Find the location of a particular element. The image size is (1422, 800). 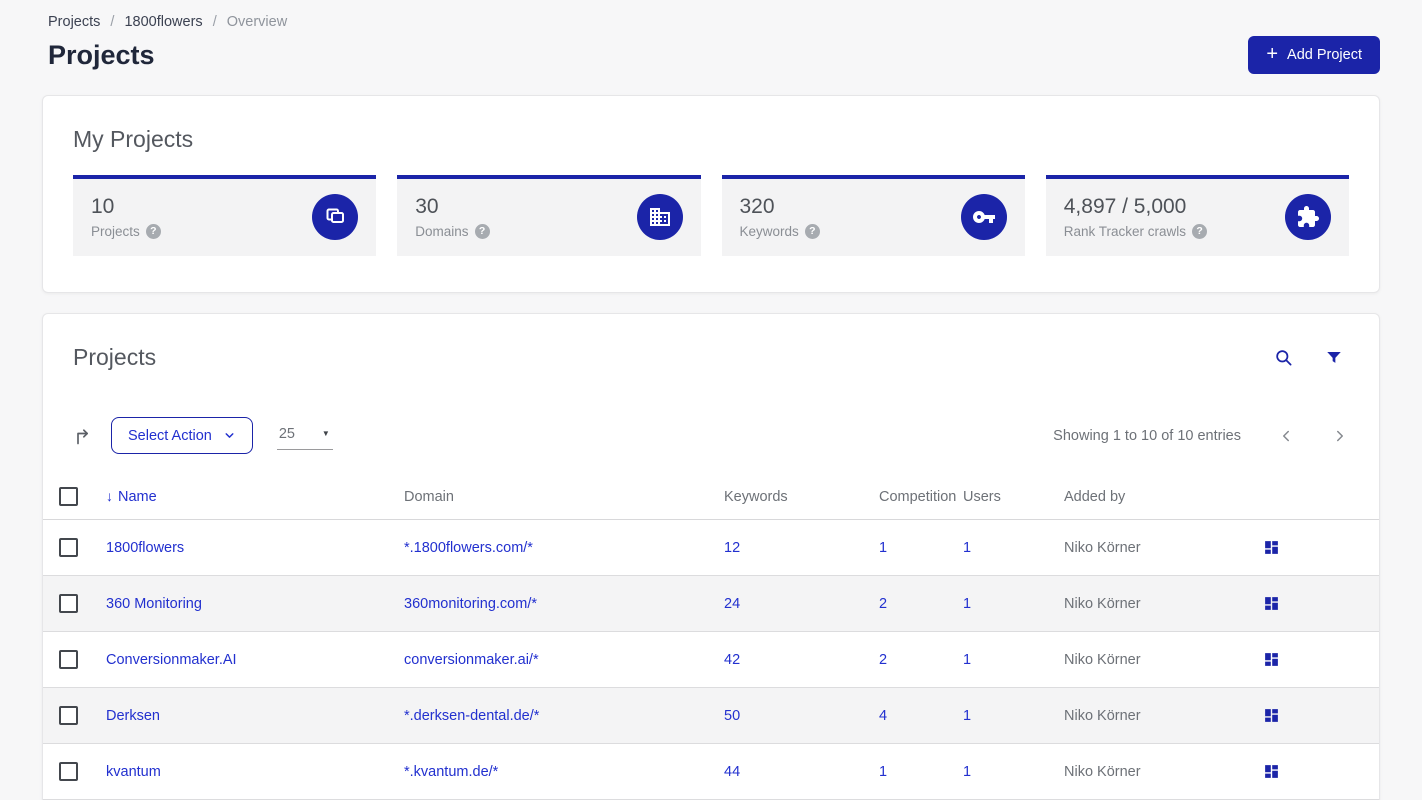

chevron-right-icon is located at coordinates (1340, 436).